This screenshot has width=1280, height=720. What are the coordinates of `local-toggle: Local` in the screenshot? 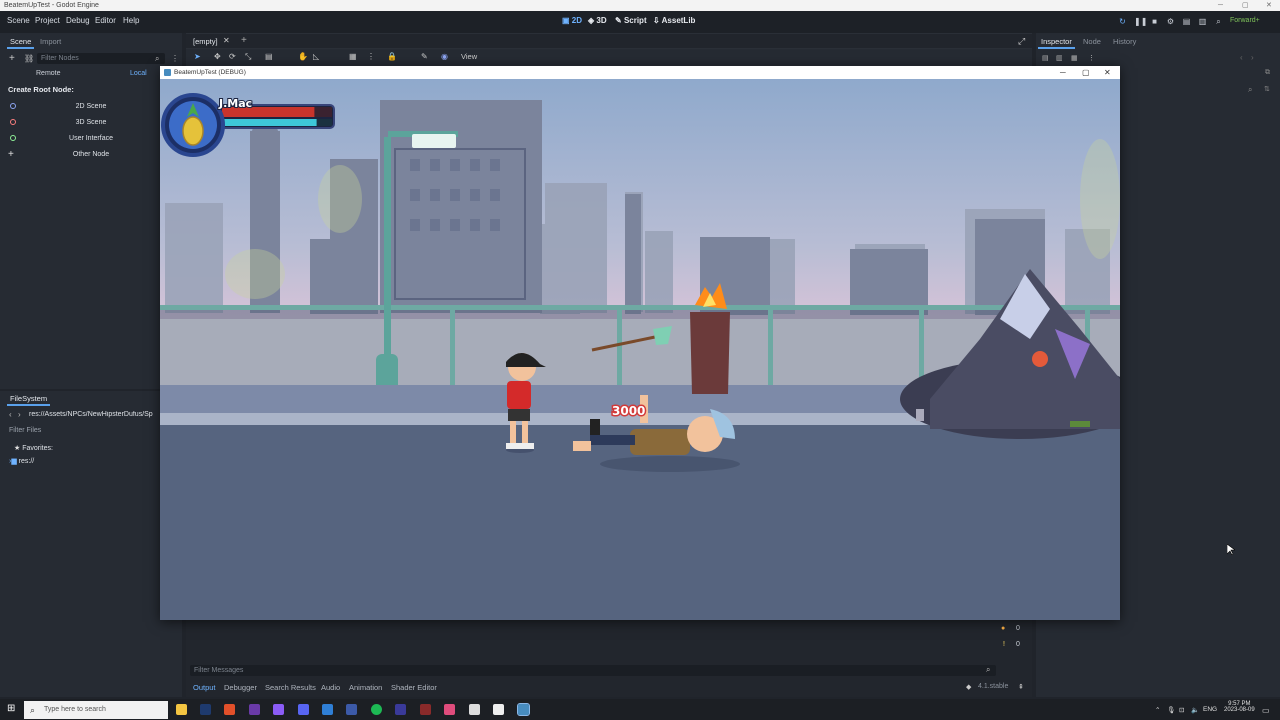 It's located at (138, 73).